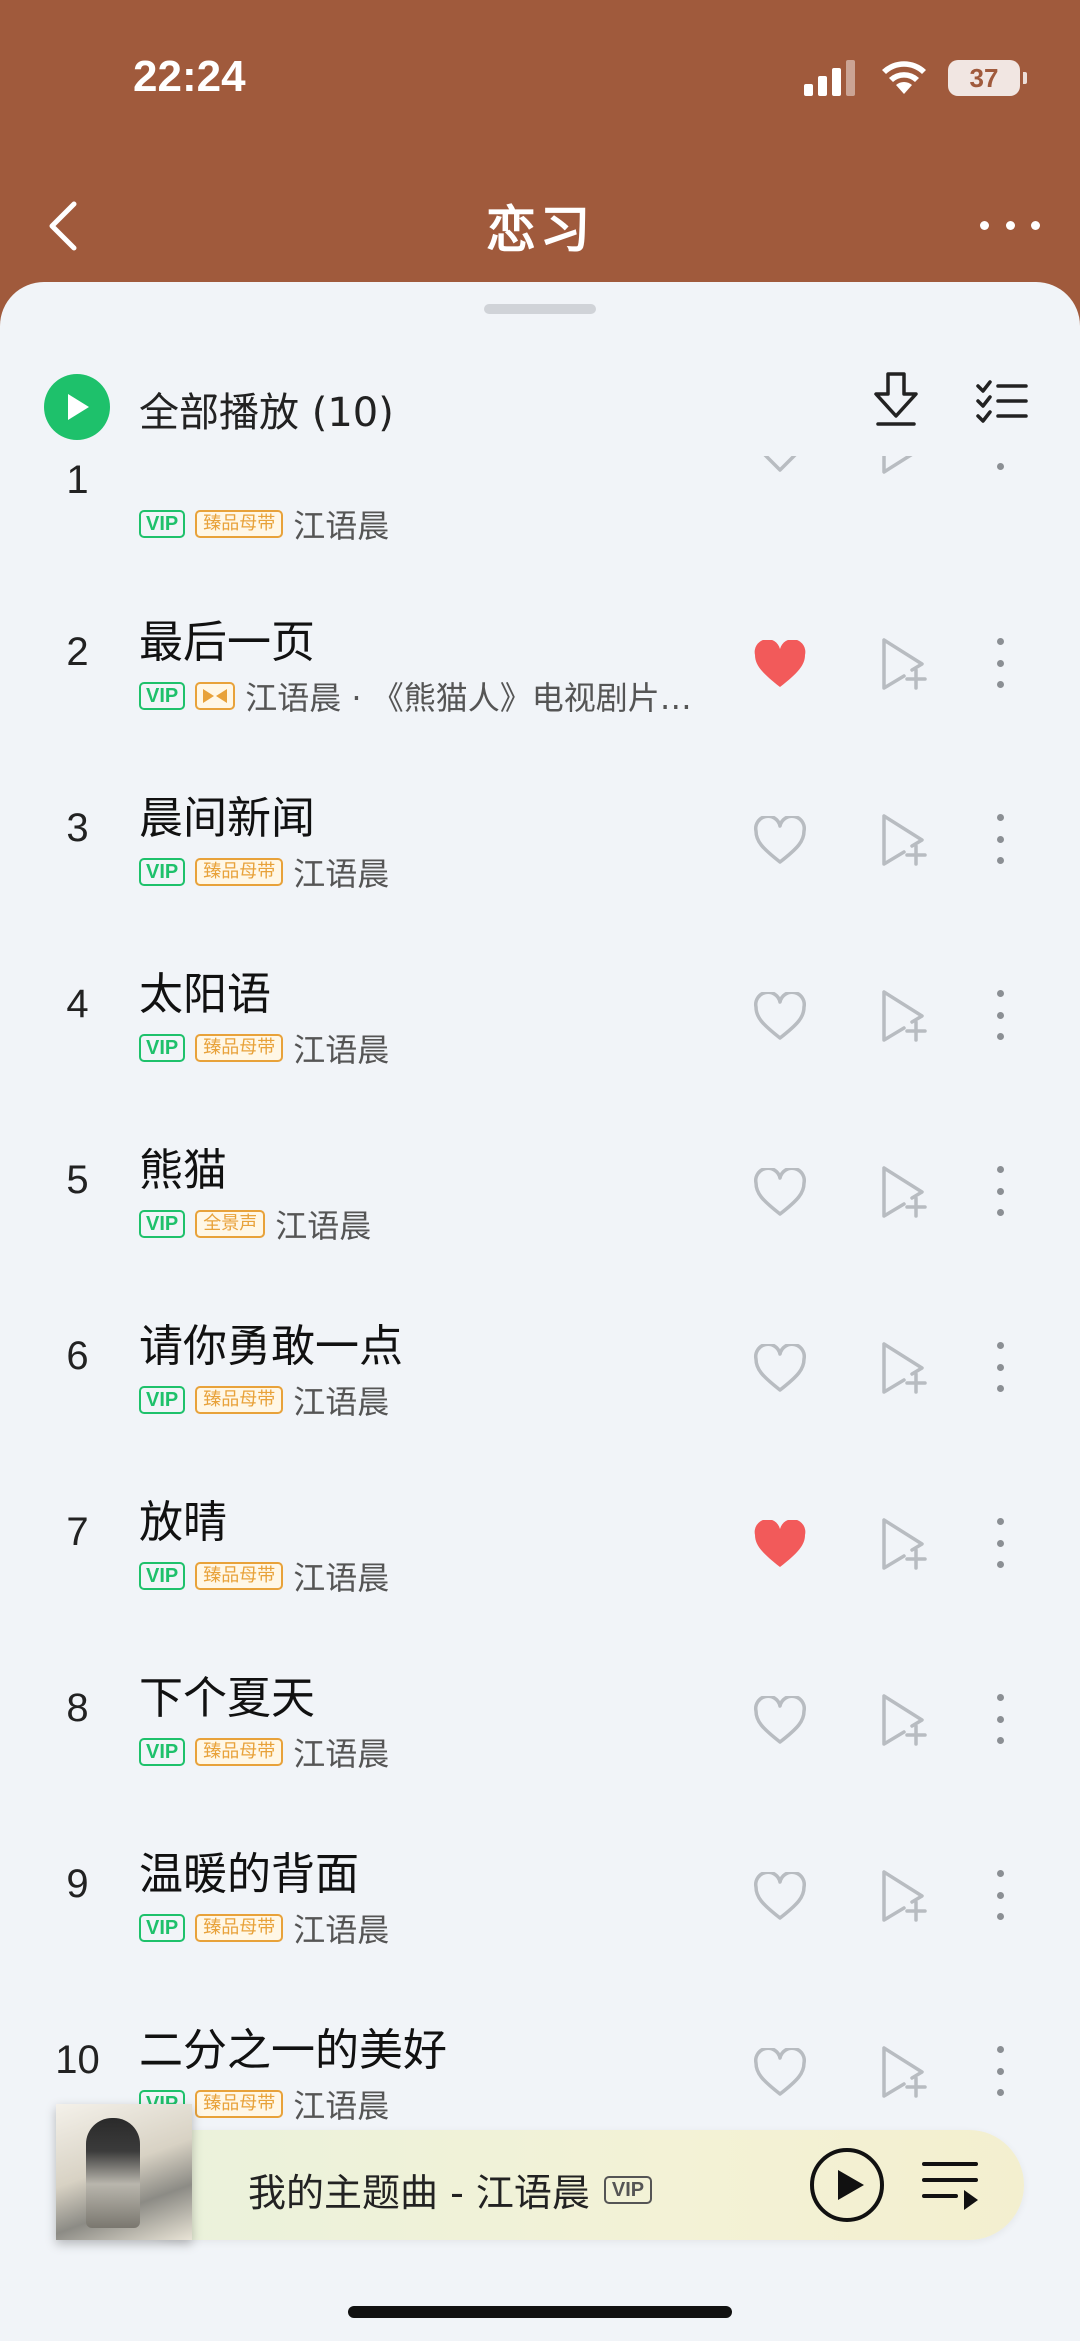 This screenshot has height=2341, width=1080. Describe the element at coordinates (628, 2189) in the screenshot. I see `now-playing-vip-badge: VIP` at that location.